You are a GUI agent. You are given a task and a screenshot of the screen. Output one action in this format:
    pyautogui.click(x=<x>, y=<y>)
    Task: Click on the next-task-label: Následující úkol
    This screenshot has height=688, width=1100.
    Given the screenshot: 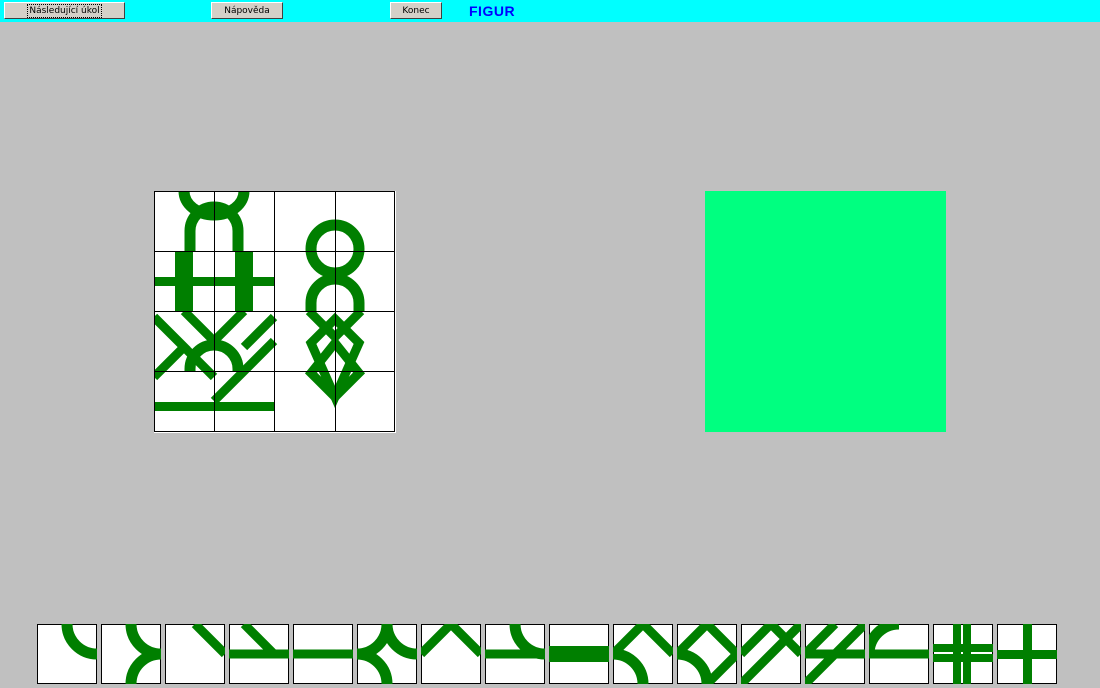 What is the action you would take?
    pyautogui.click(x=64, y=10)
    